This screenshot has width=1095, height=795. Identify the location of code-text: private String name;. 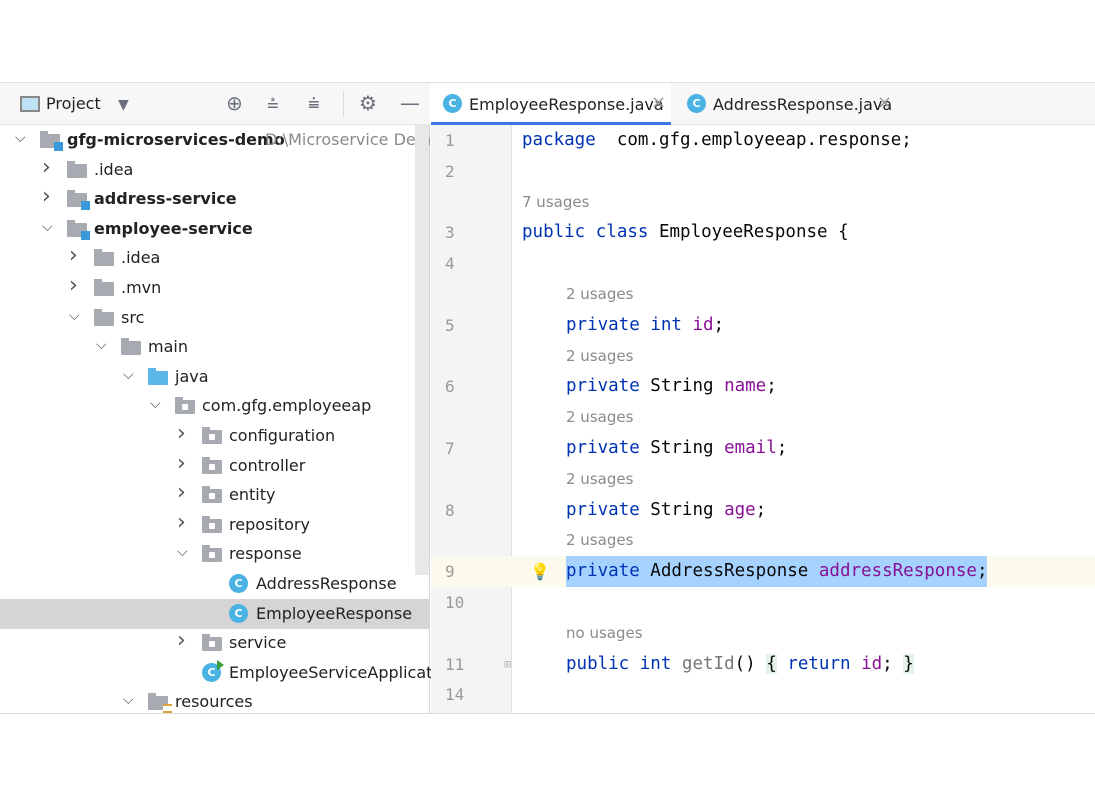
(671, 386).